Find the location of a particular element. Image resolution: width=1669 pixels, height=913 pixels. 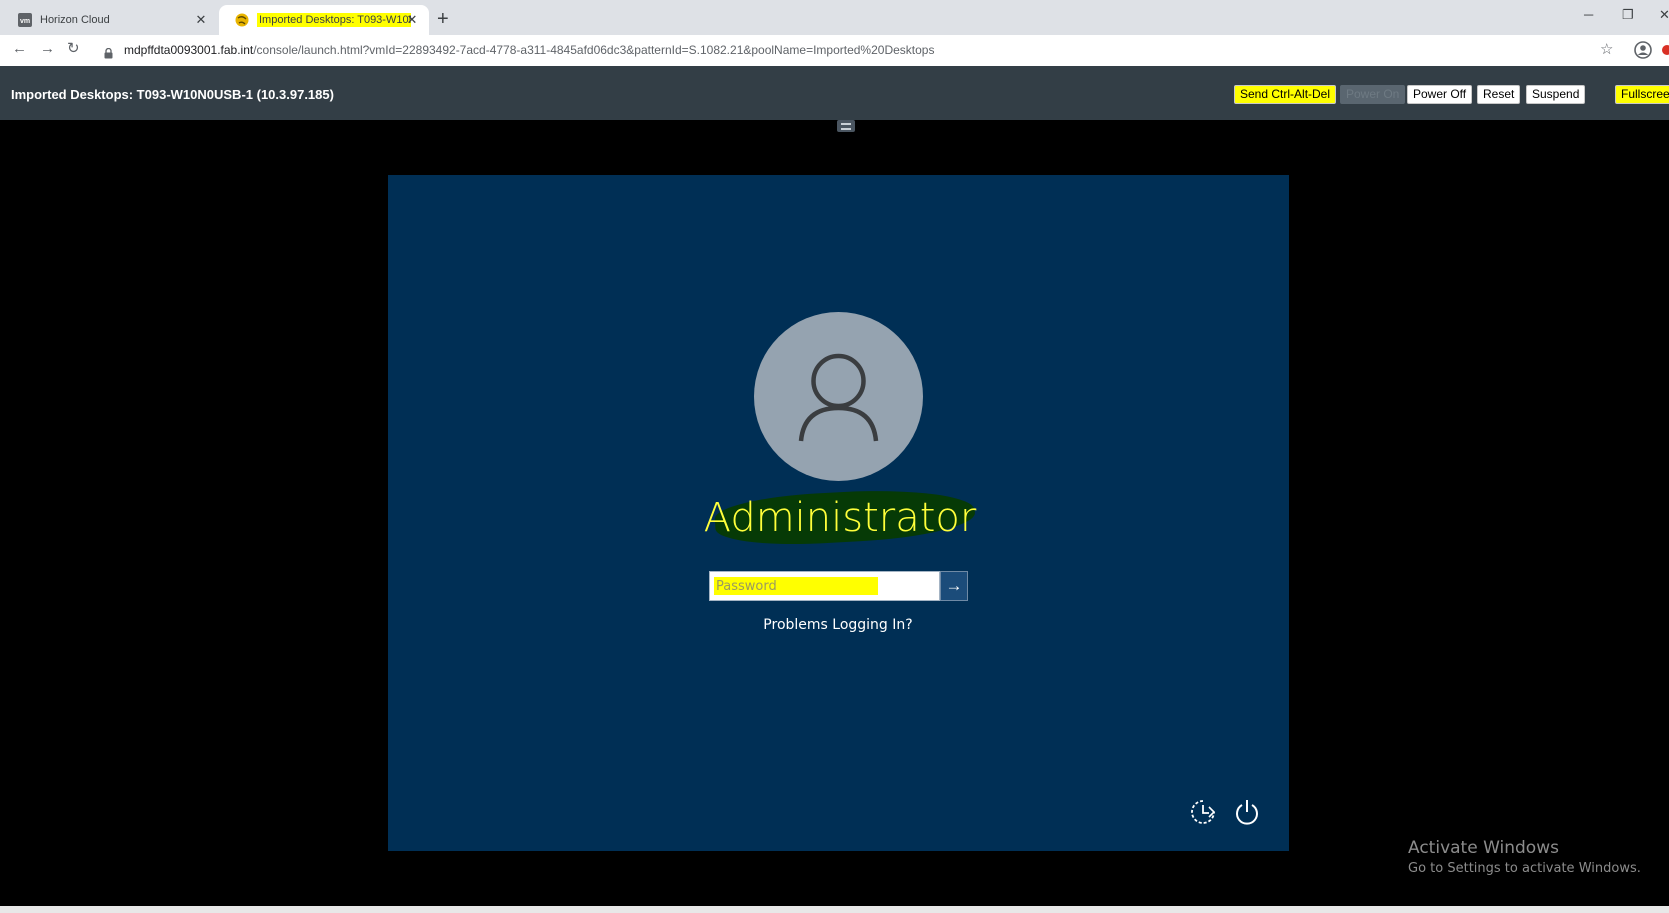

reload-icon: ↻ is located at coordinates (73, 49).